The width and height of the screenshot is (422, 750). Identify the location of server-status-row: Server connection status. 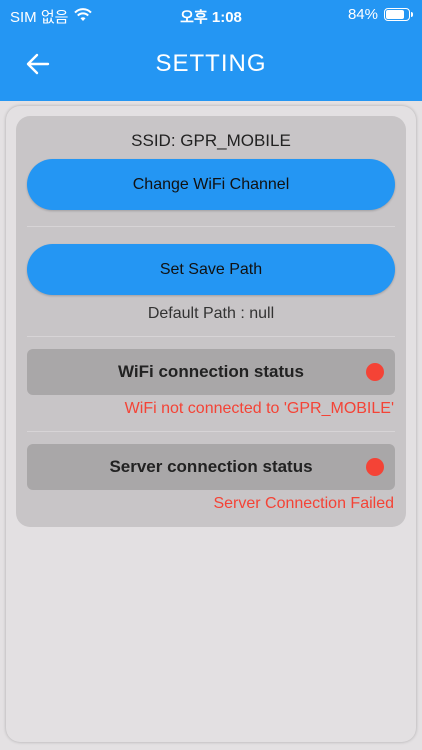
(211, 467).